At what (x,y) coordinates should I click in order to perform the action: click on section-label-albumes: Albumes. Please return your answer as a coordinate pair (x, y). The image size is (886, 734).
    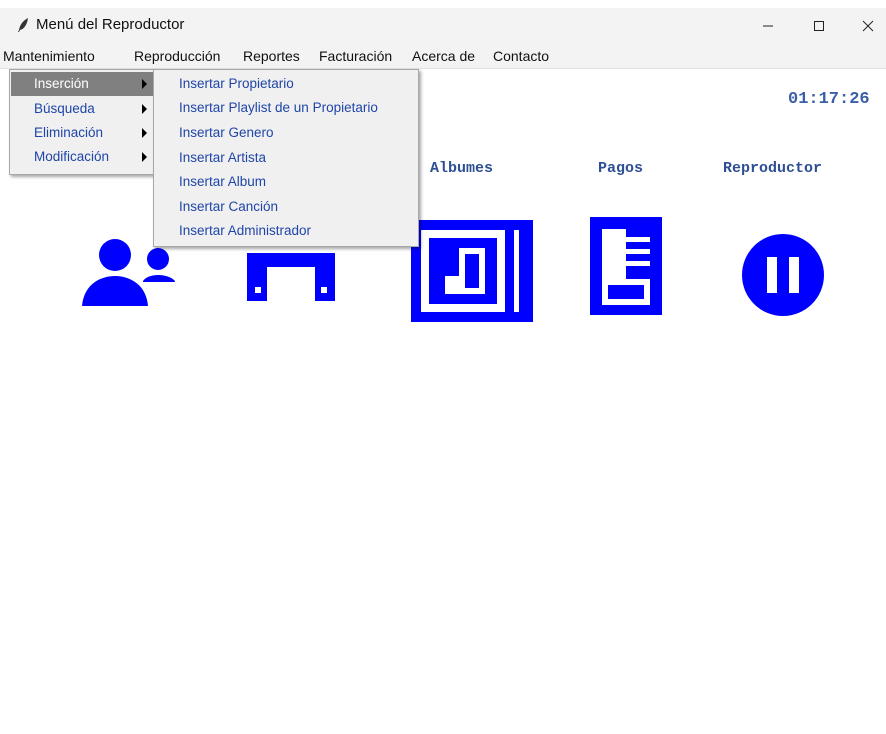
    Looking at the image, I should click on (462, 168).